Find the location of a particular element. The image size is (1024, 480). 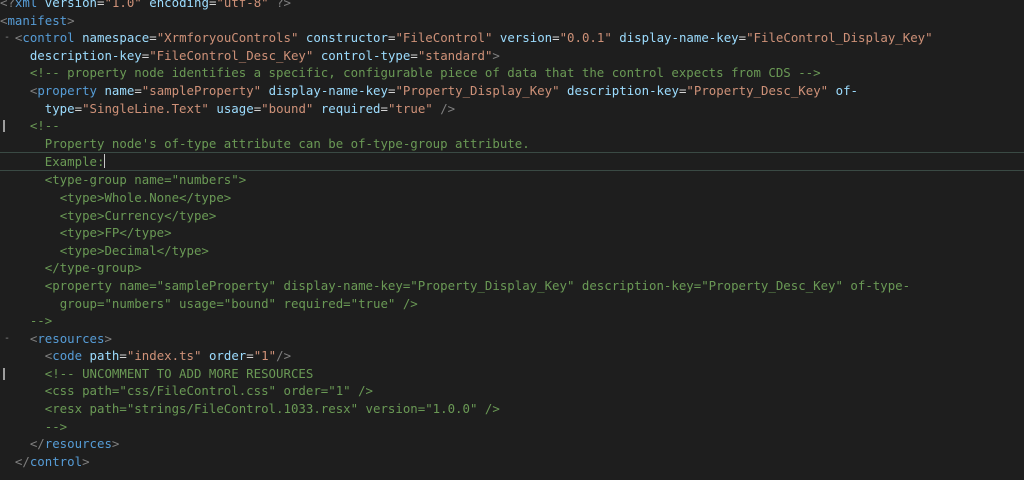

code-token: description-key is located at coordinates (85, 55).